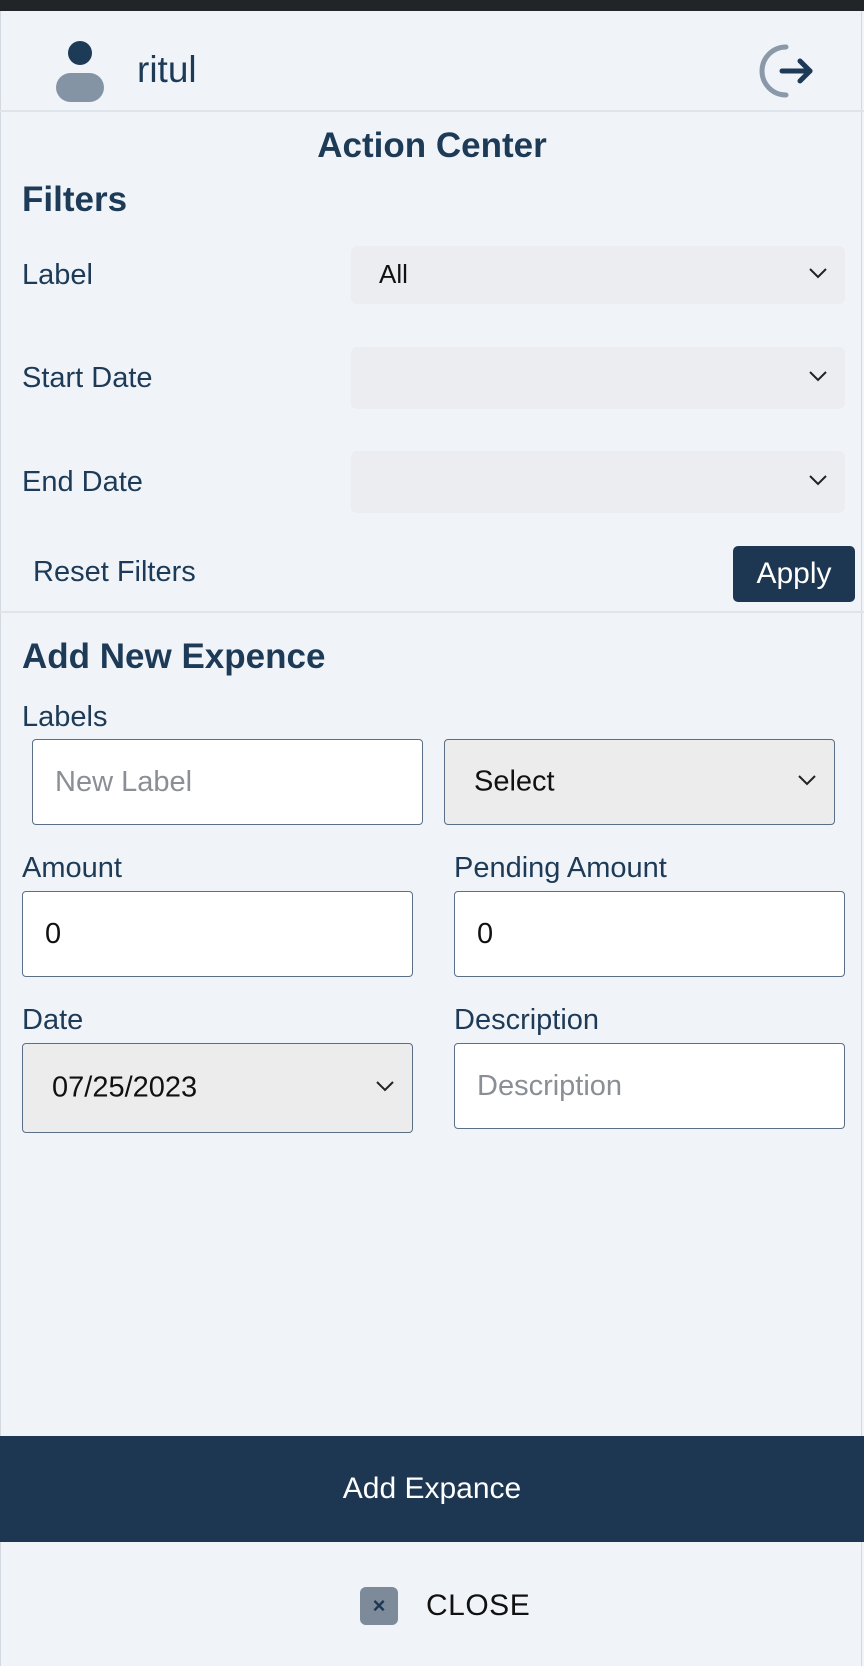  What do you see at coordinates (432, 5) in the screenshot?
I see `status-bar` at bounding box center [432, 5].